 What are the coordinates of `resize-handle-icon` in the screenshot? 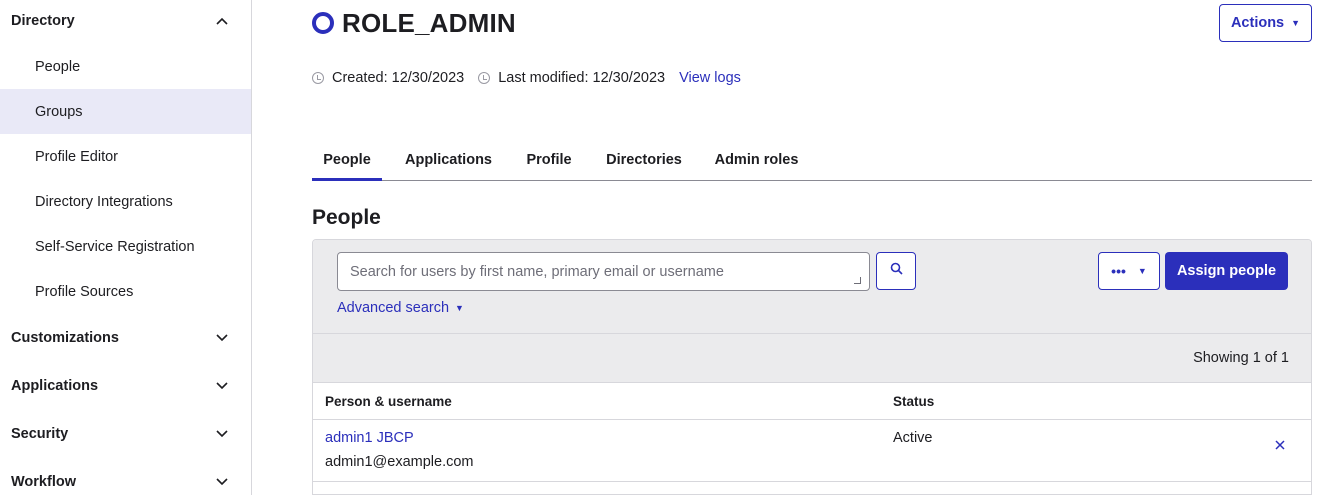 It's located at (857, 280).